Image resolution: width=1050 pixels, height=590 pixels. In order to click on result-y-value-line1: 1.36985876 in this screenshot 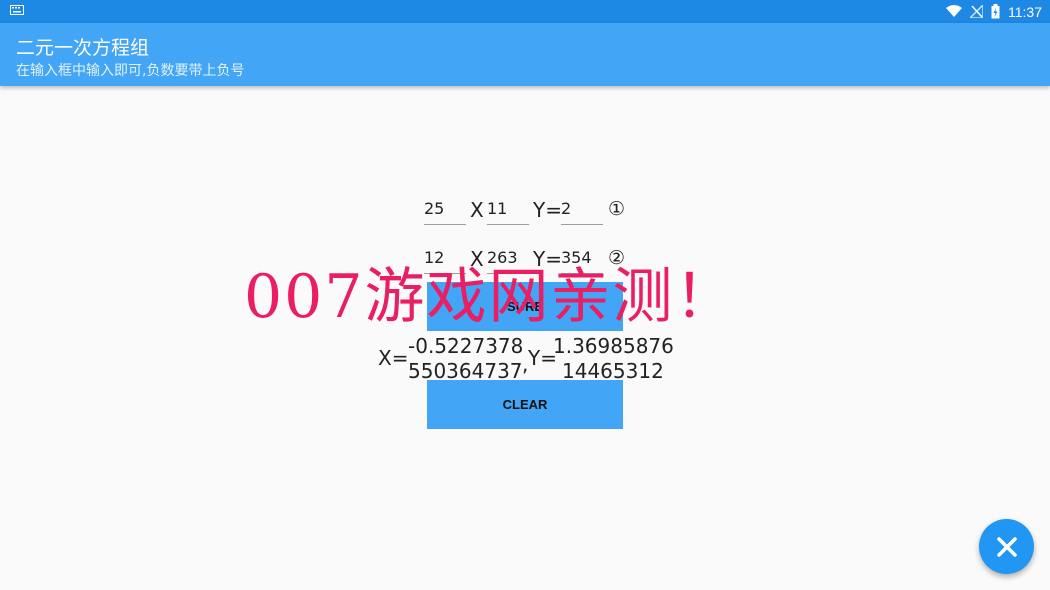, I will do `click(613, 346)`.